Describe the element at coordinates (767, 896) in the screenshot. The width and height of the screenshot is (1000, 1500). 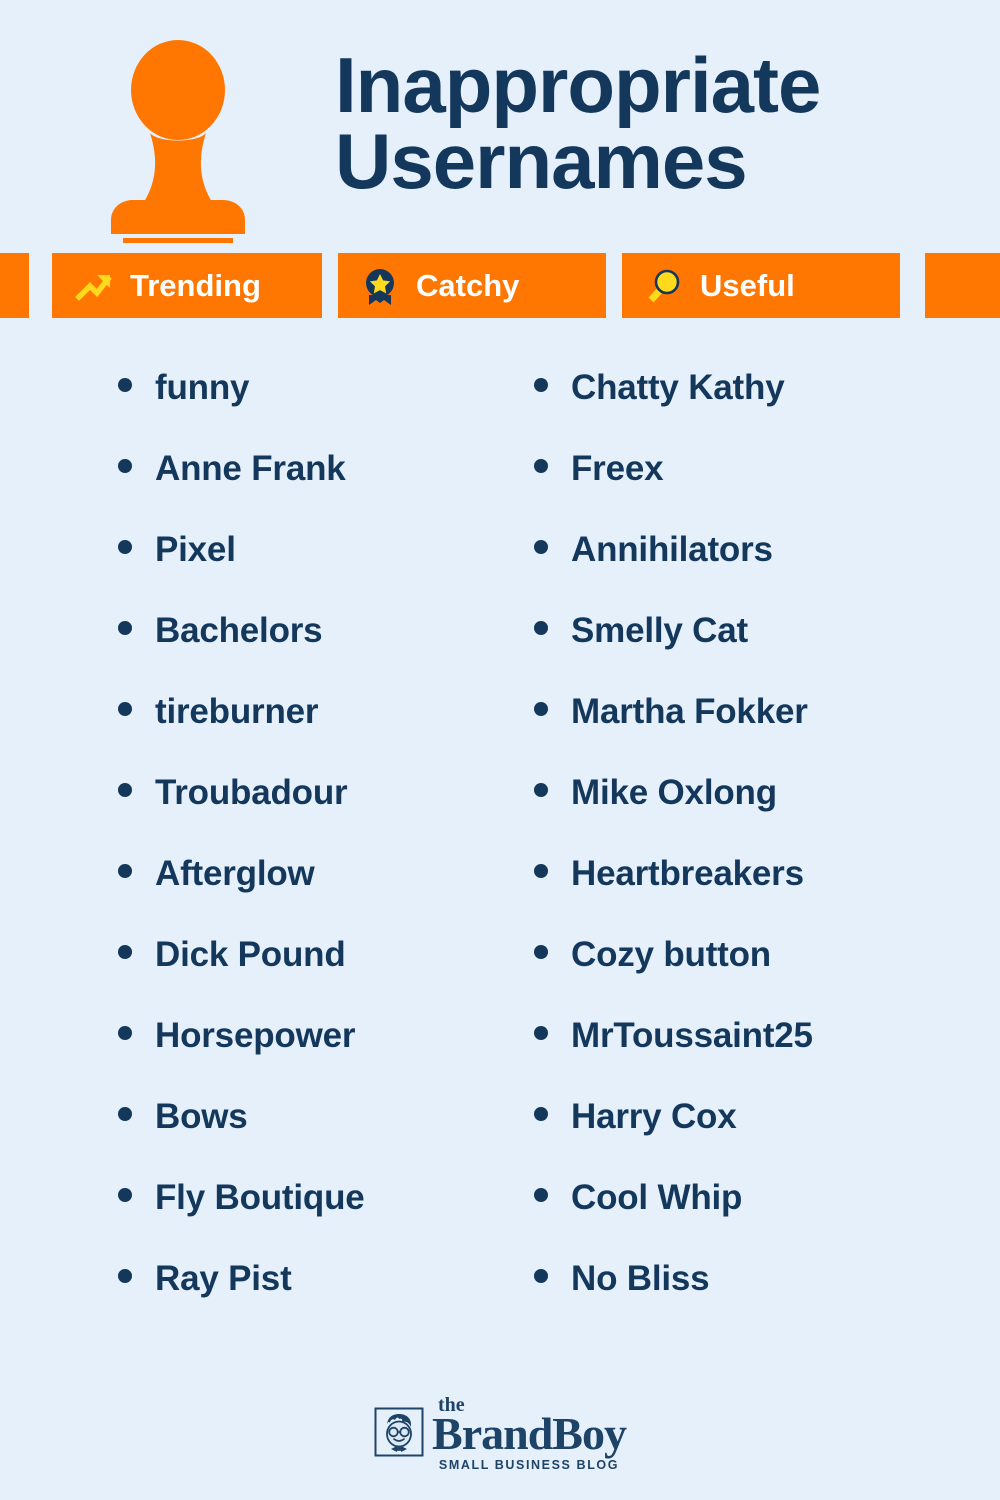
I see `list-item: Heartbreakers` at that location.